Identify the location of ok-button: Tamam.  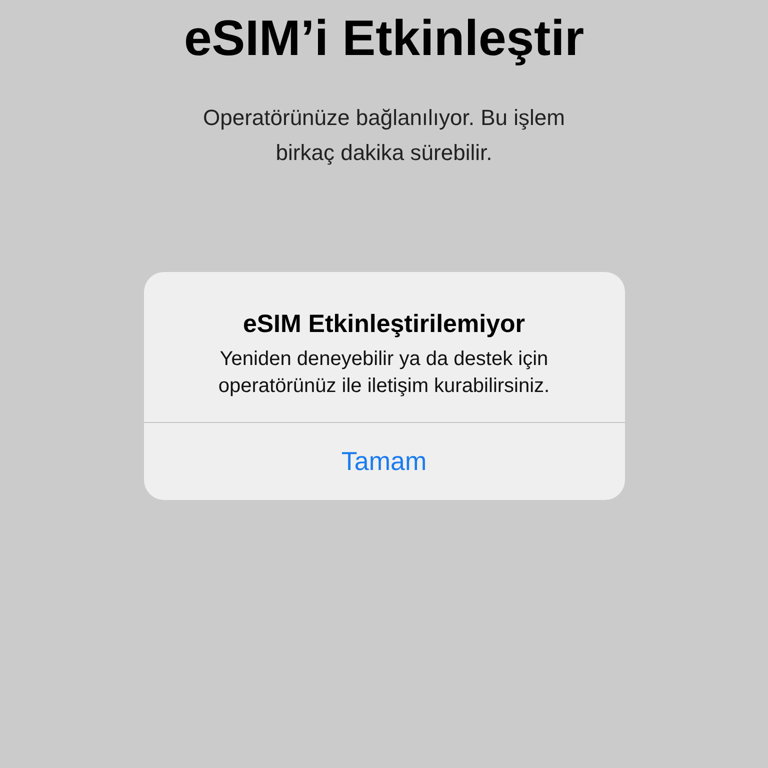
(384, 461).